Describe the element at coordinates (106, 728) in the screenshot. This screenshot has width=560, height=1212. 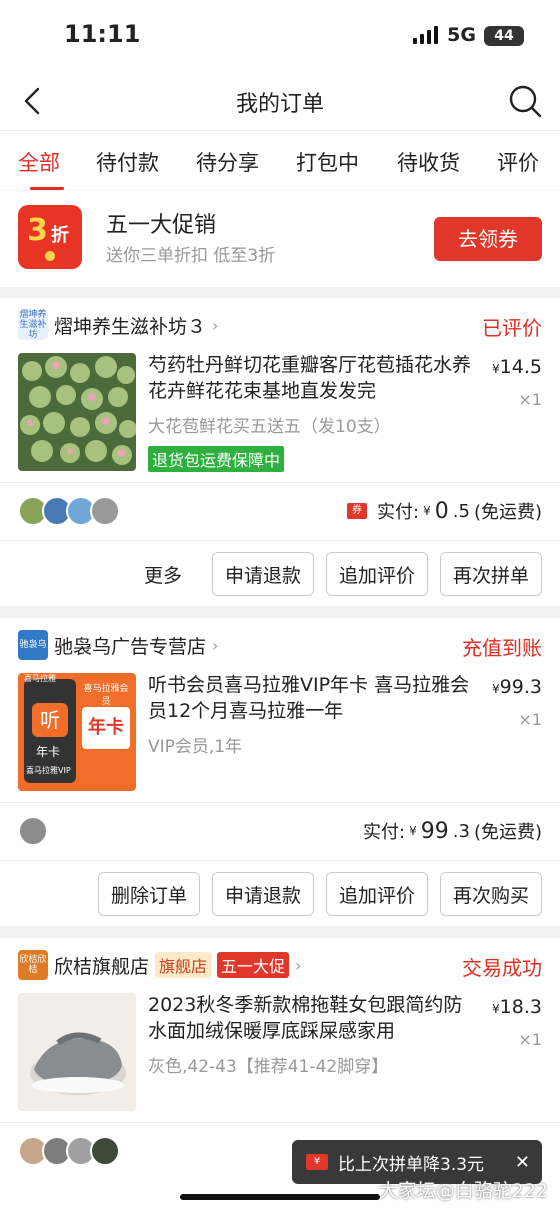
I see `thumb-year-card: 年卡` at that location.